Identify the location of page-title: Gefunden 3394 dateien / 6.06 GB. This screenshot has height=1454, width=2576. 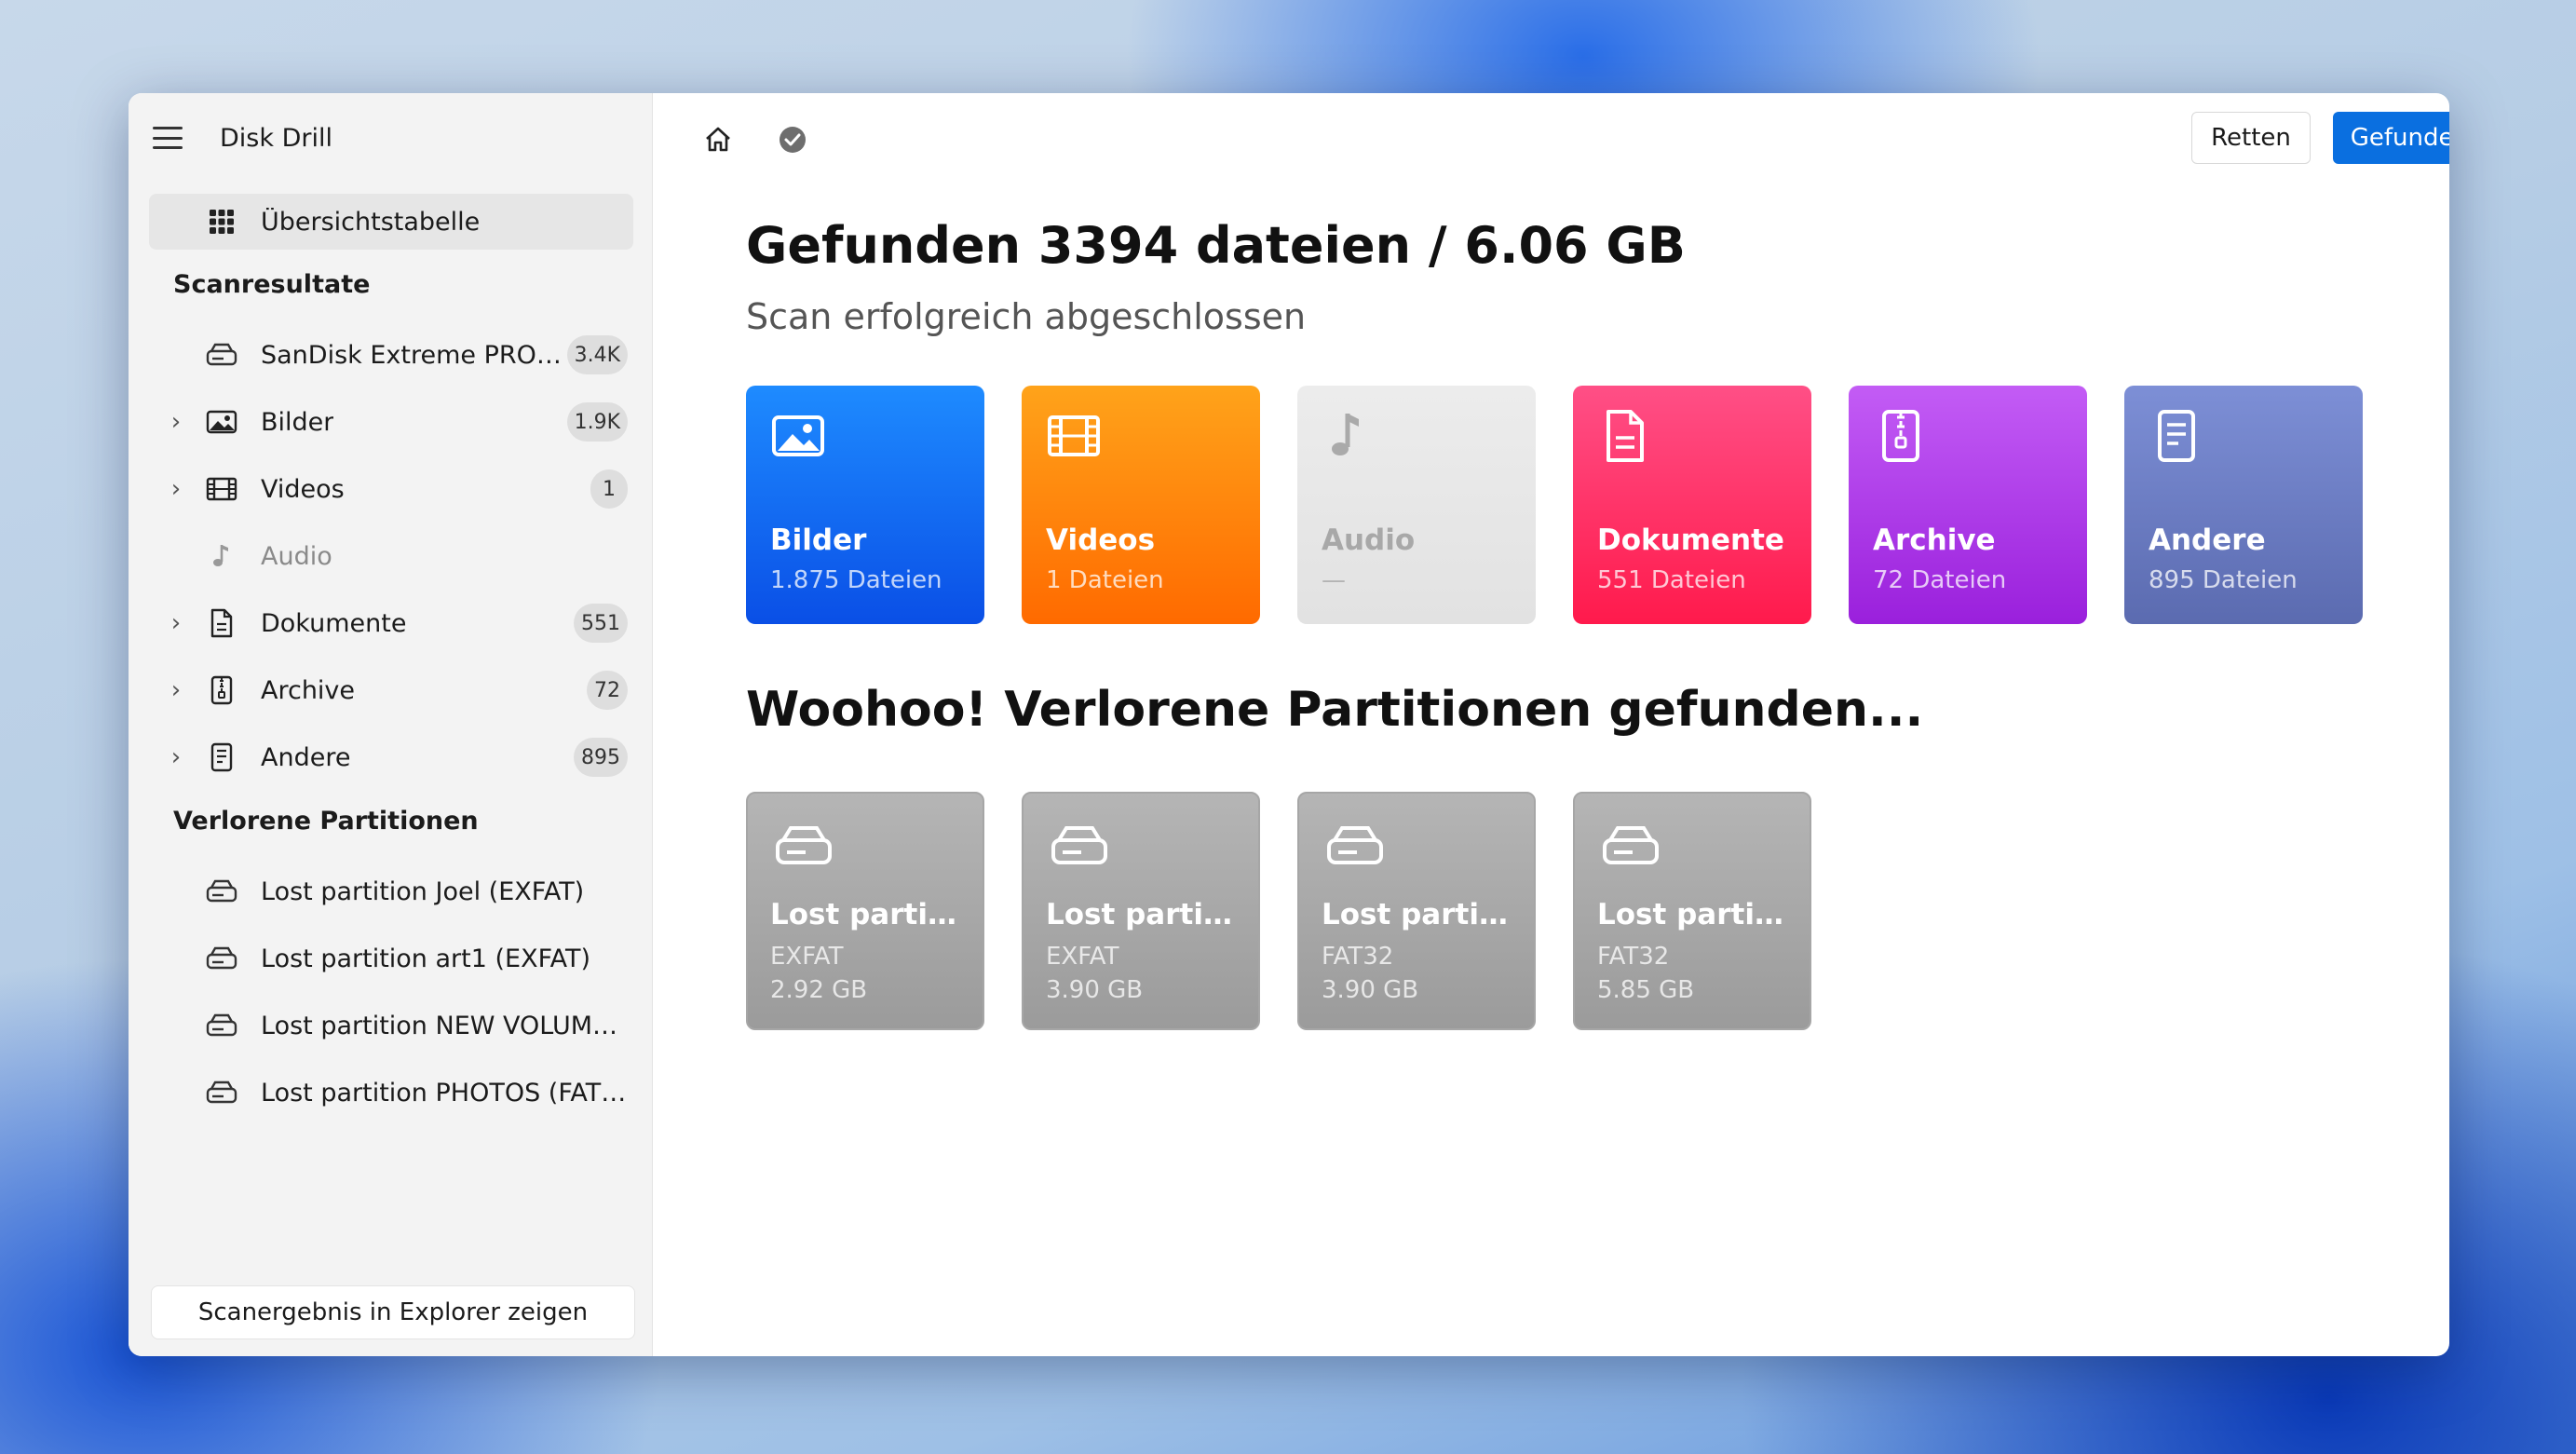
(1216, 245).